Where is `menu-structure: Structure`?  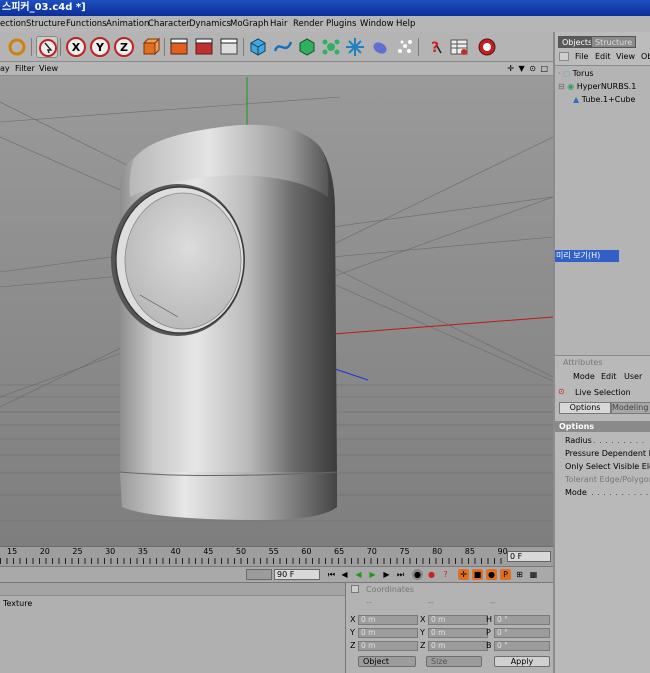
menu-structure: Structure is located at coordinates (46, 24).